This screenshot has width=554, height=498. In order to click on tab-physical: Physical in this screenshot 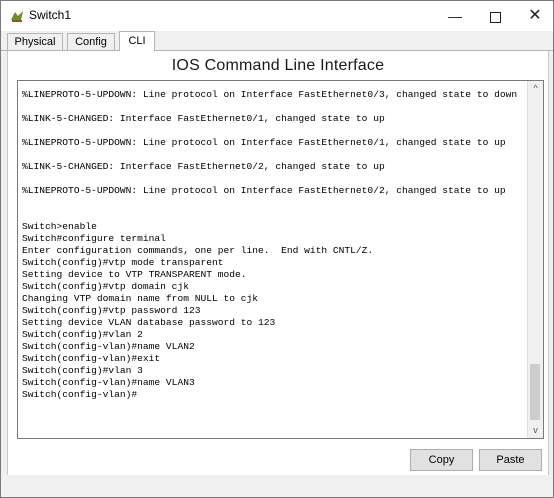, I will do `click(35, 41)`.